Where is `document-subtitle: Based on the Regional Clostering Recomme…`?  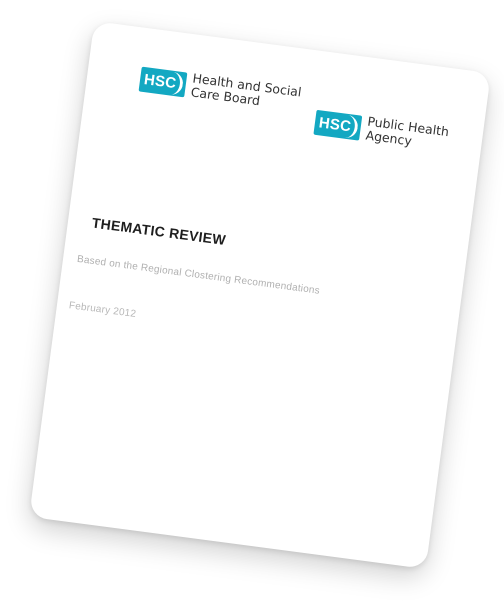 document-subtitle: Based on the Regional Clostering Recomme… is located at coordinates (198, 275).